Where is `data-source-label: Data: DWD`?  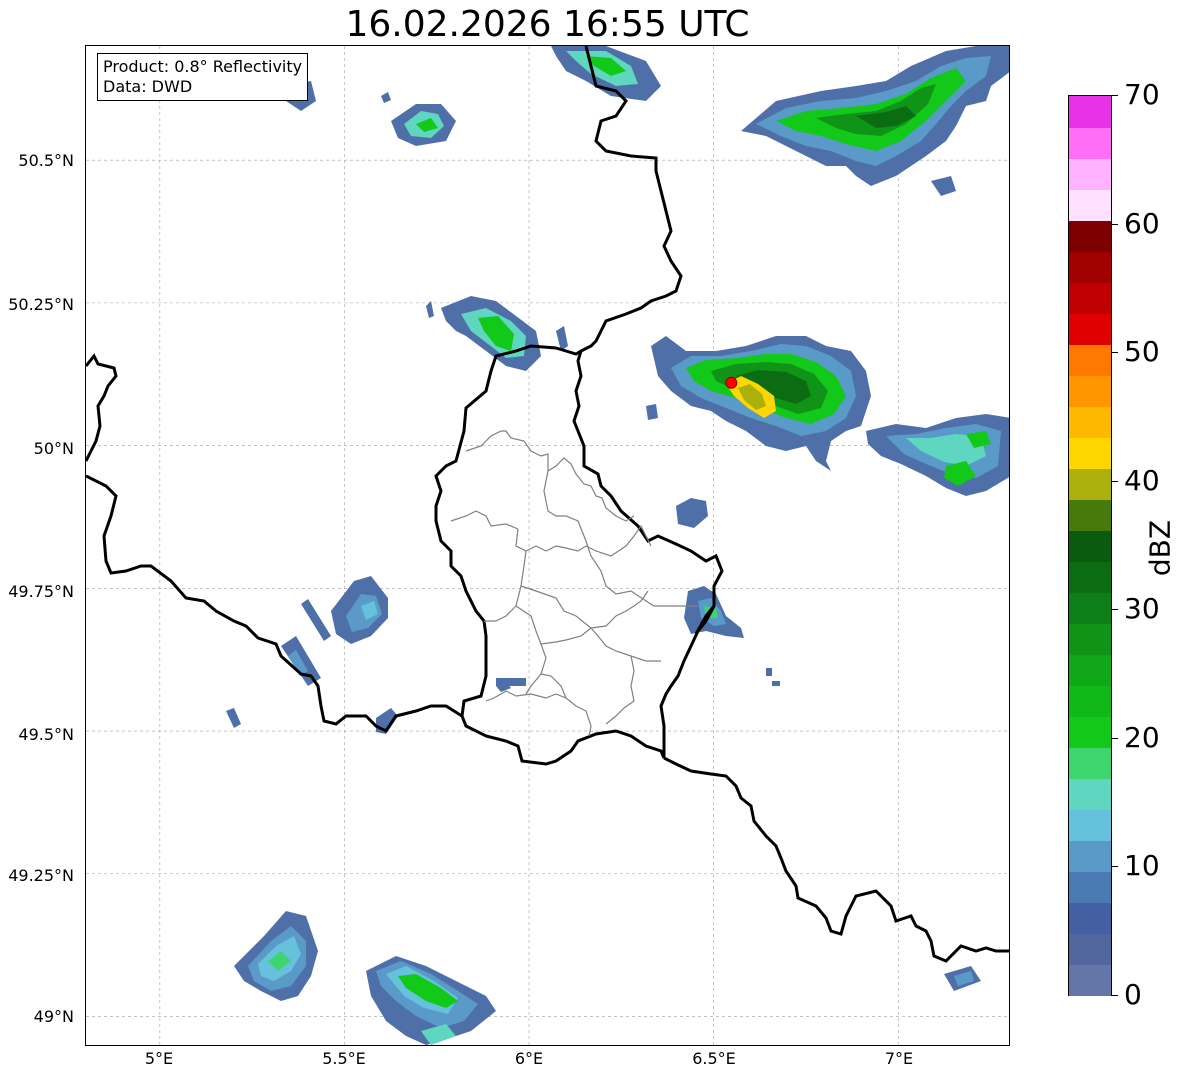 data-source-label: Data: DWD is located at coordinates (148, 86).